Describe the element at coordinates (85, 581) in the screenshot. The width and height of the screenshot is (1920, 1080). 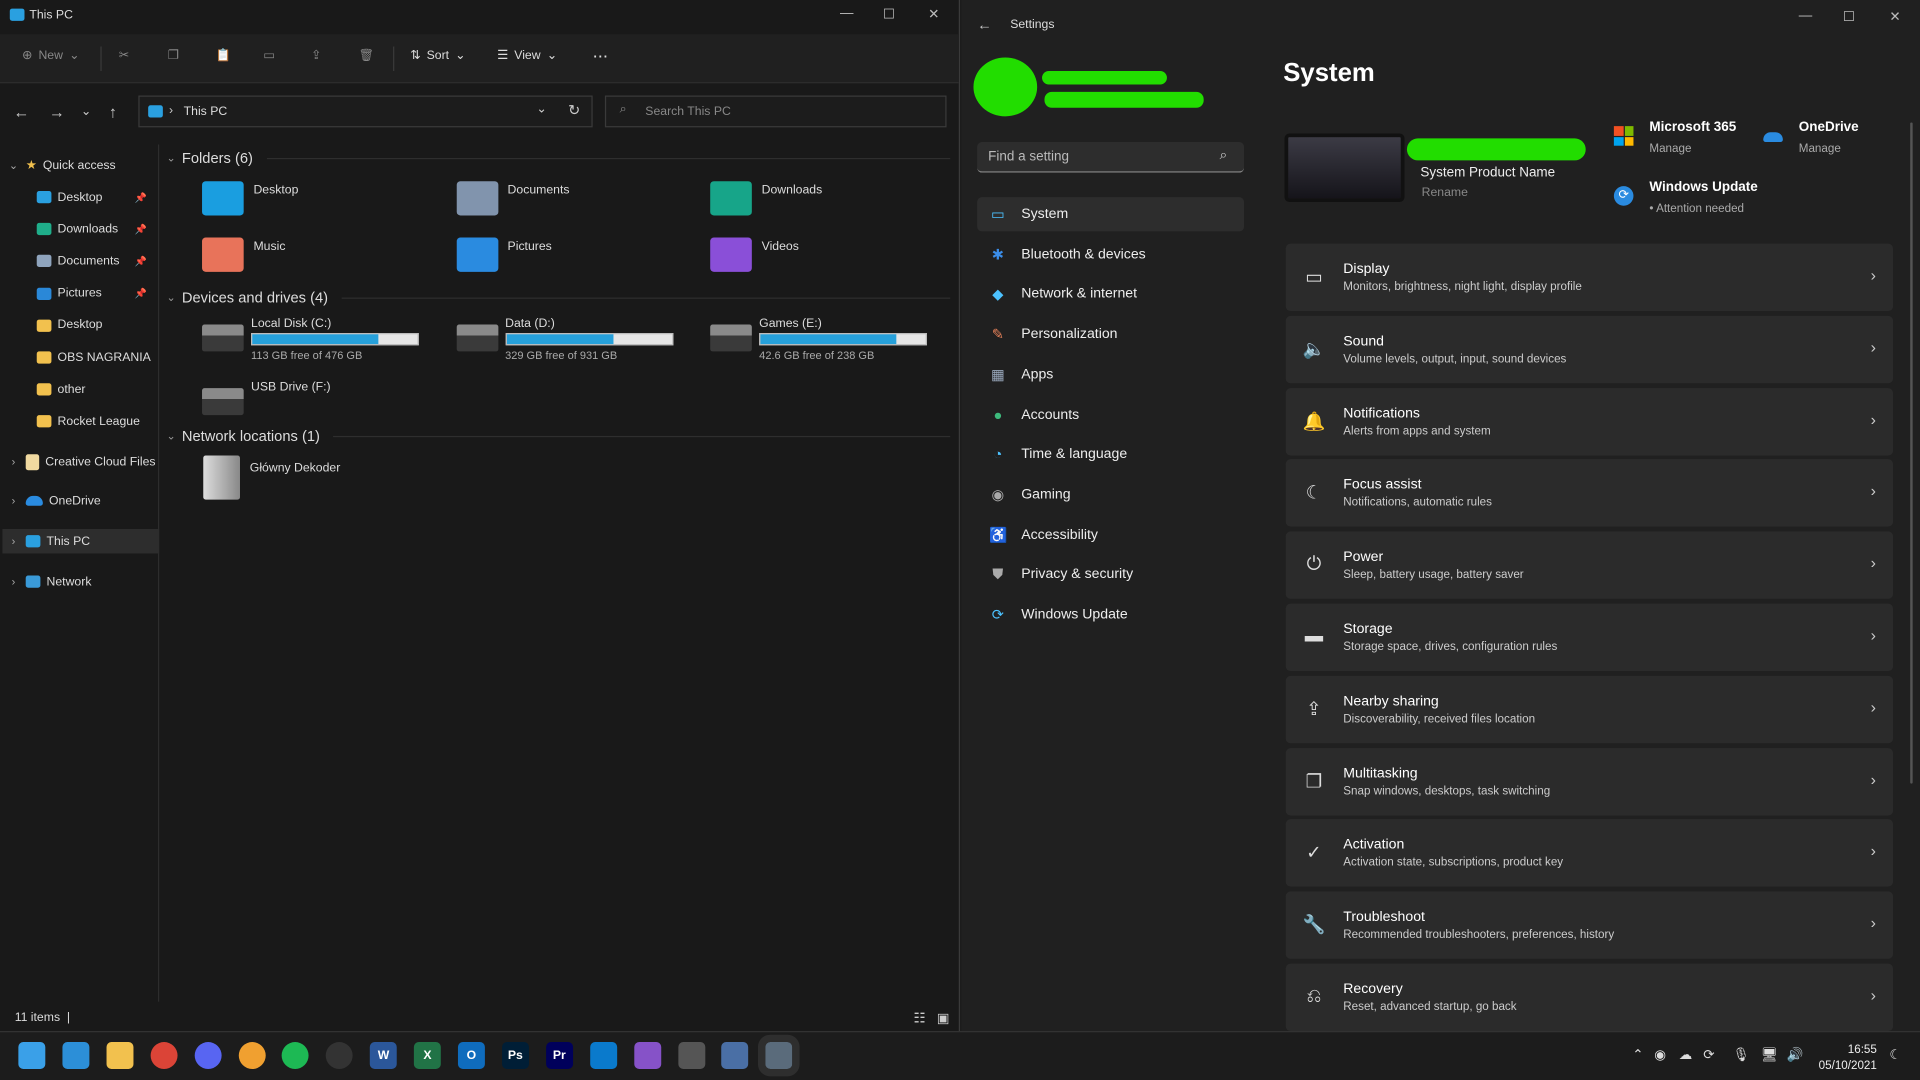
I see `nav-network: › Network` at that location.